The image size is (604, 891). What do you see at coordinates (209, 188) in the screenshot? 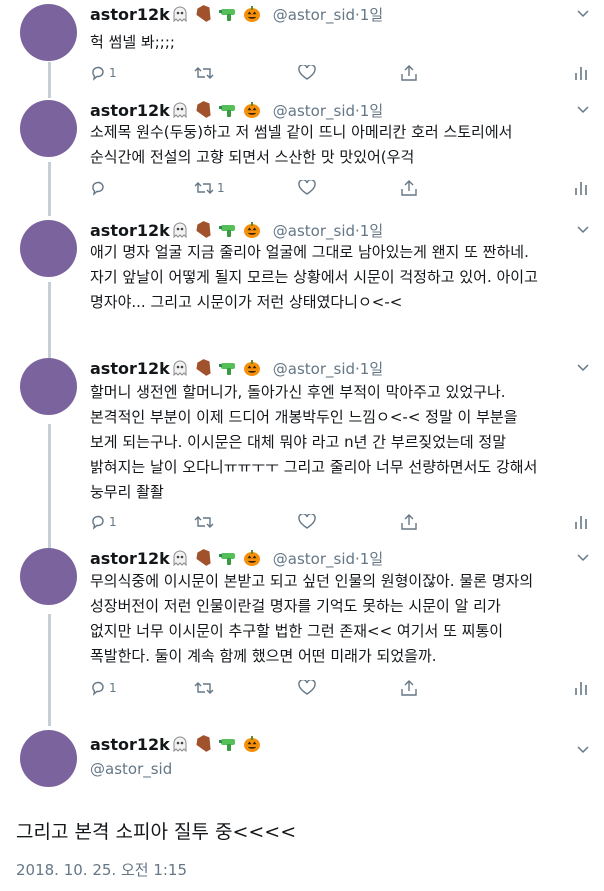
I see `retweet-button: 1` at bounding box center [209, 188].